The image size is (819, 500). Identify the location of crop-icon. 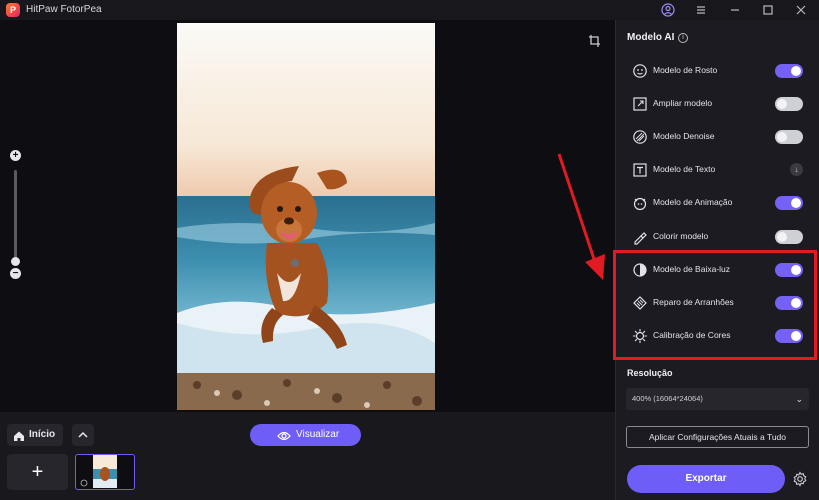
(595, 41).